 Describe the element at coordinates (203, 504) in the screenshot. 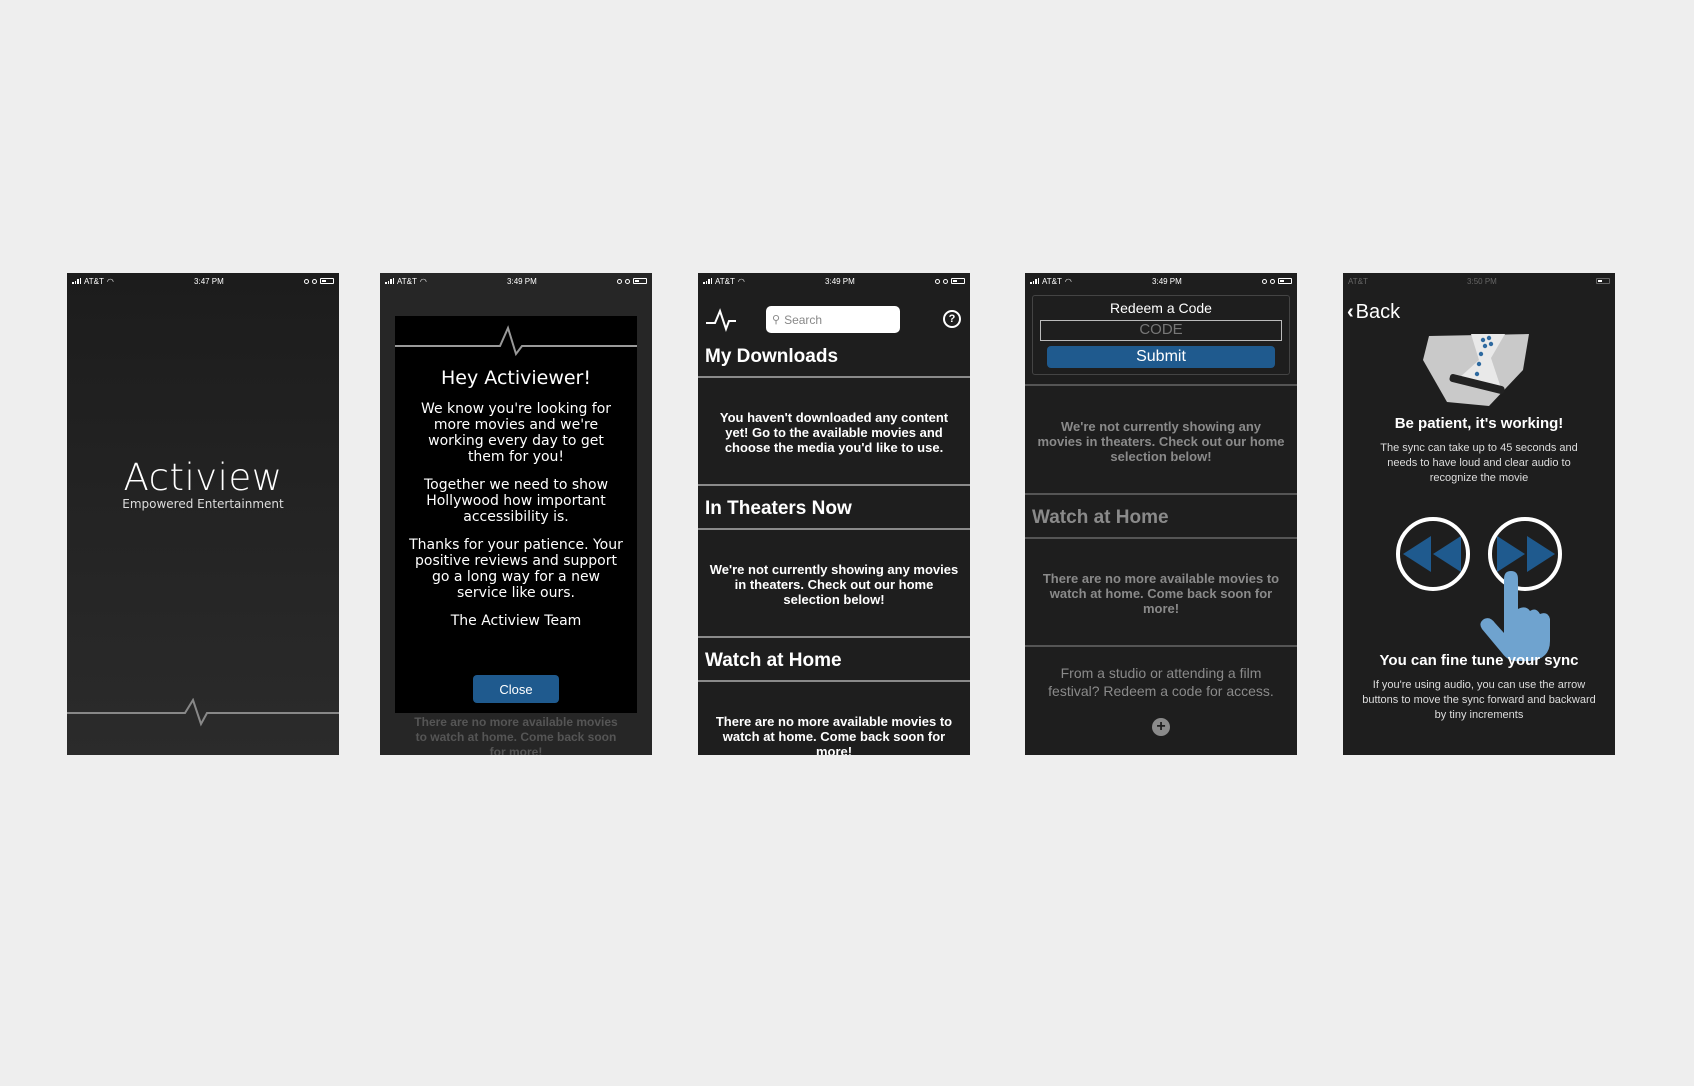

I see `app-tagline: Empowered Entertainment` at that location.